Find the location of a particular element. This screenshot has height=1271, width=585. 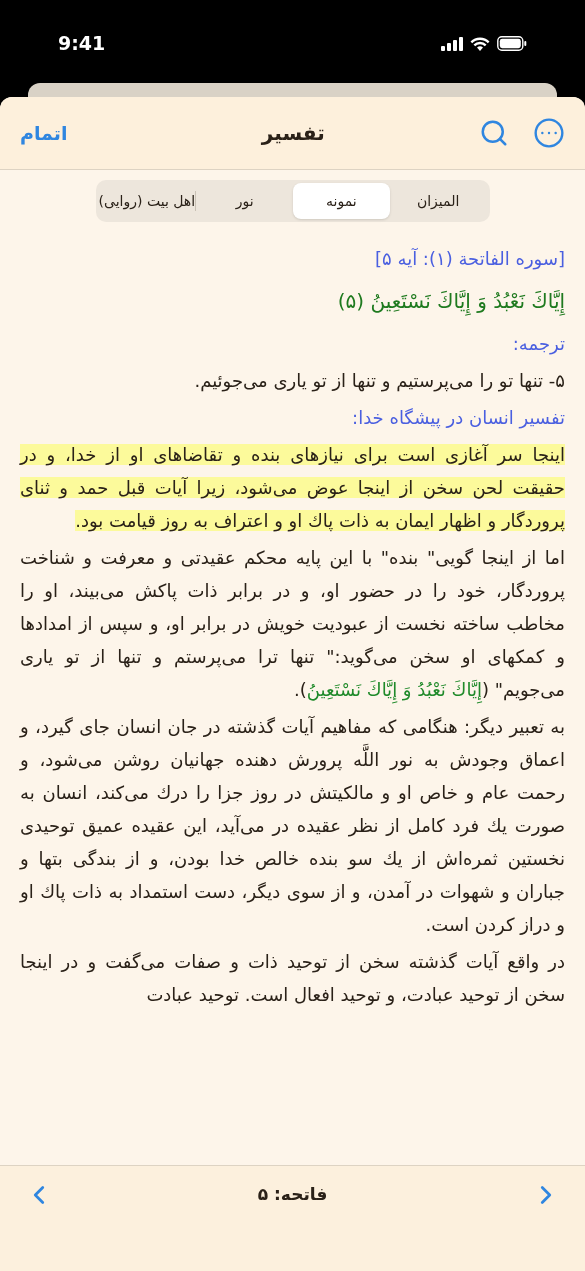

segment-tab: نور is located at coordinates (244, 201).